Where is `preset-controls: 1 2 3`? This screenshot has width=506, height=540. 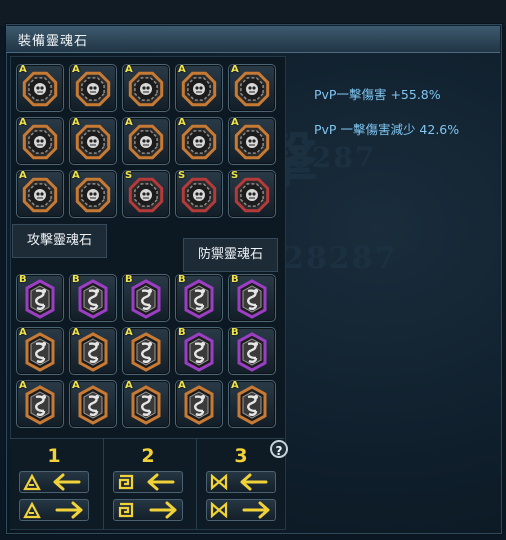
preset-controls: 1 2 3 is located at coordinates (147, 483).